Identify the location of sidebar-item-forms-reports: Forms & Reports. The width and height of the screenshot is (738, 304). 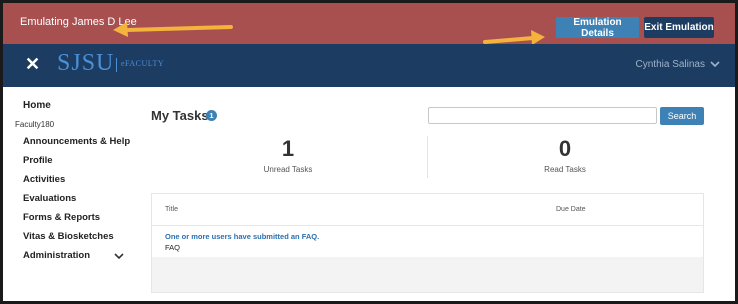
(61, 217).